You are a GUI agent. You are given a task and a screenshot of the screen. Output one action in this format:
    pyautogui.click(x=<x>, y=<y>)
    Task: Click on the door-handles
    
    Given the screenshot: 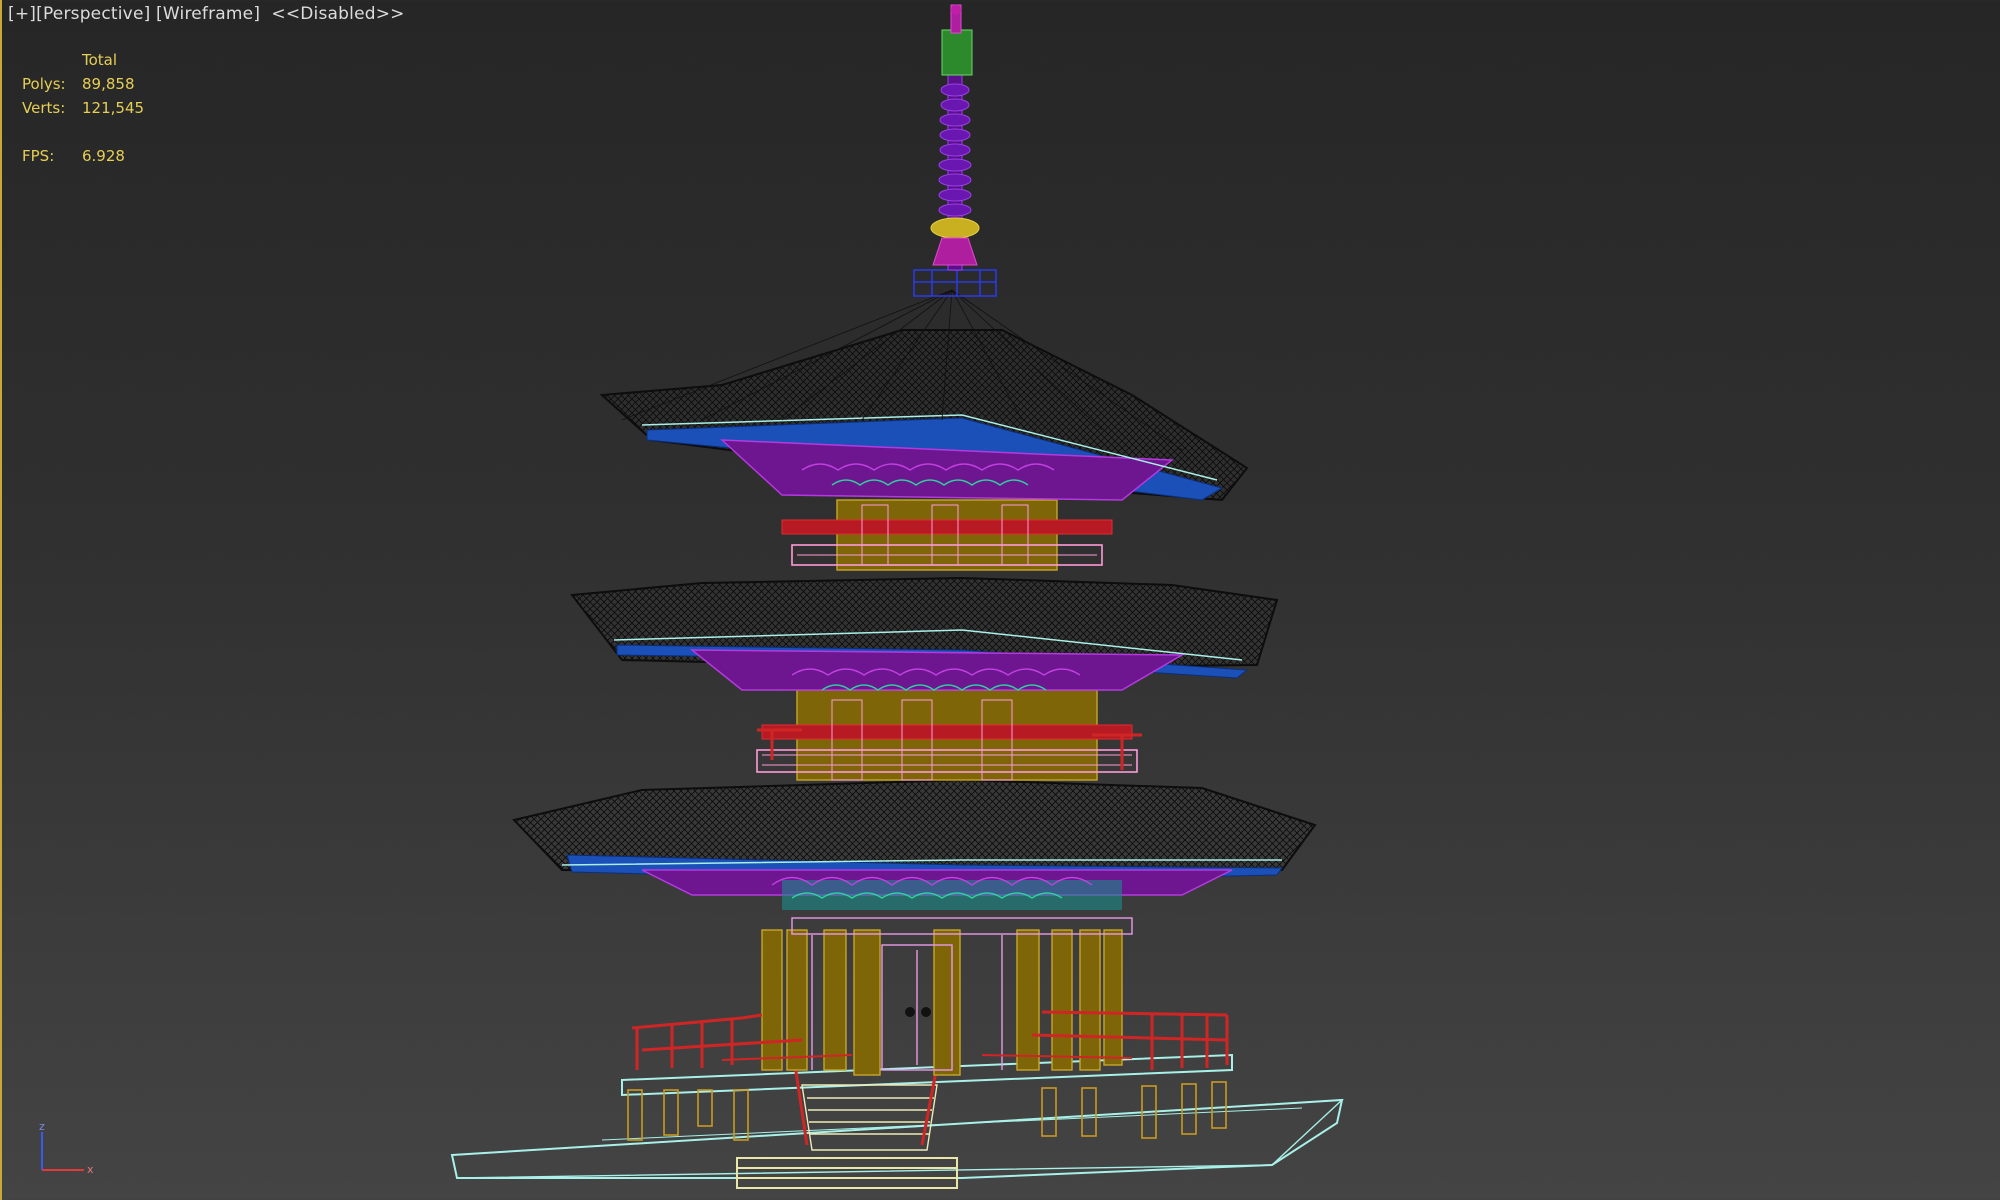 What is the action you would take?
    pyautogui.click(x=918, y=1012)
    